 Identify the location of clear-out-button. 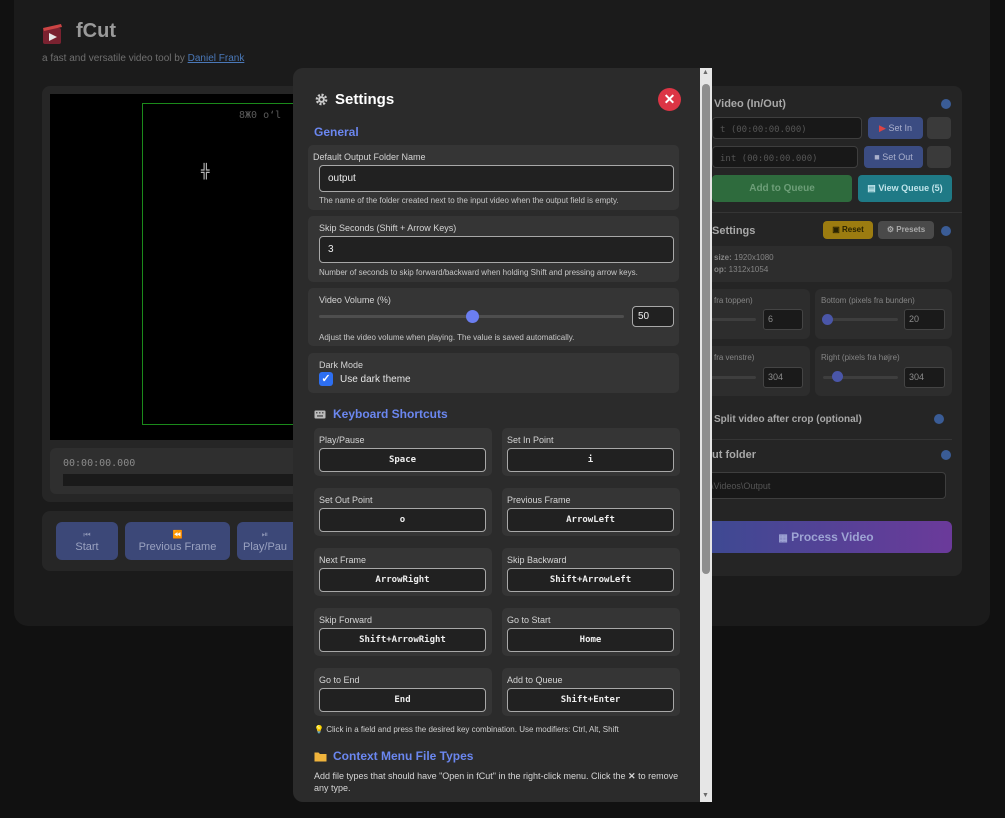
(939, 157).